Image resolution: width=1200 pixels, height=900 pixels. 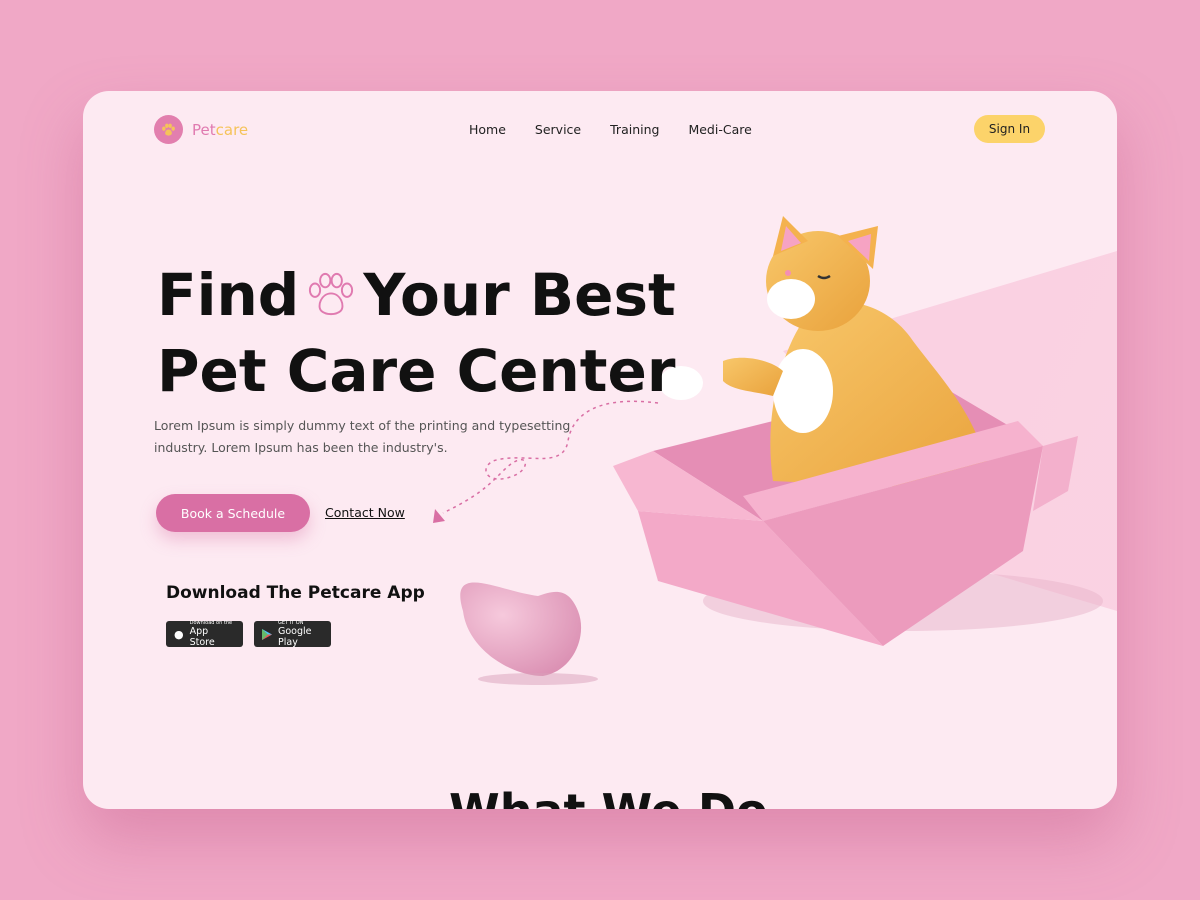 I want to click on app-store-big-text: App Store, so click(x=202, y=637).